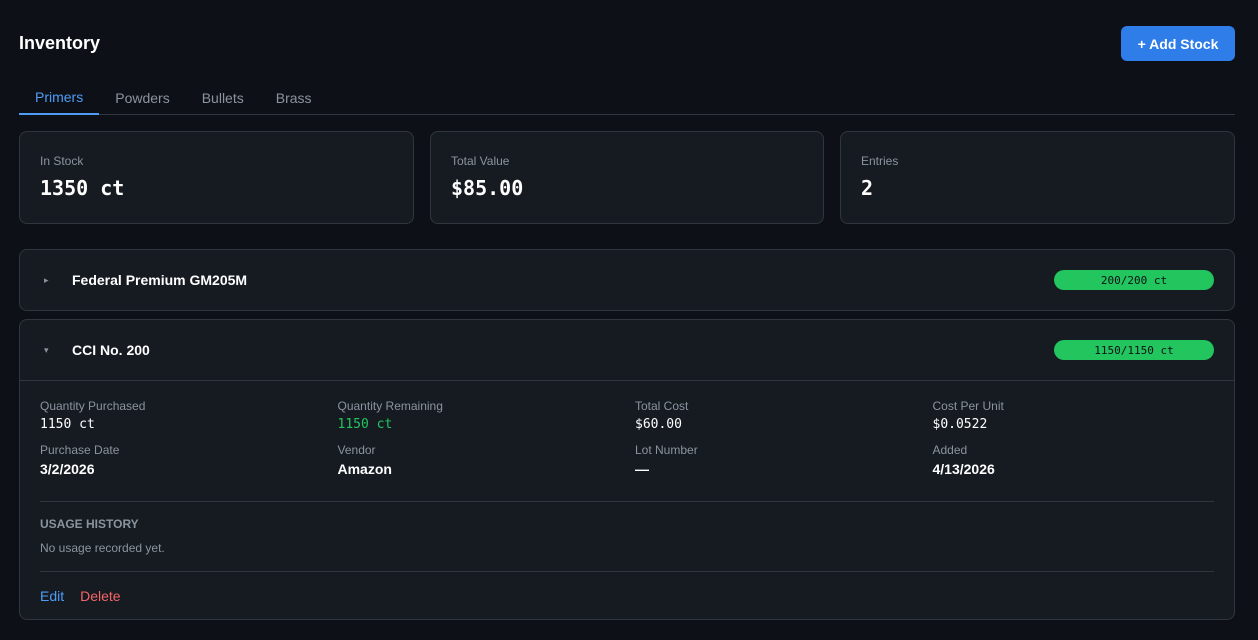  Describe the element at coordinates (658, 424) in the screenshot. I see `field-value: $60.00` at that location.